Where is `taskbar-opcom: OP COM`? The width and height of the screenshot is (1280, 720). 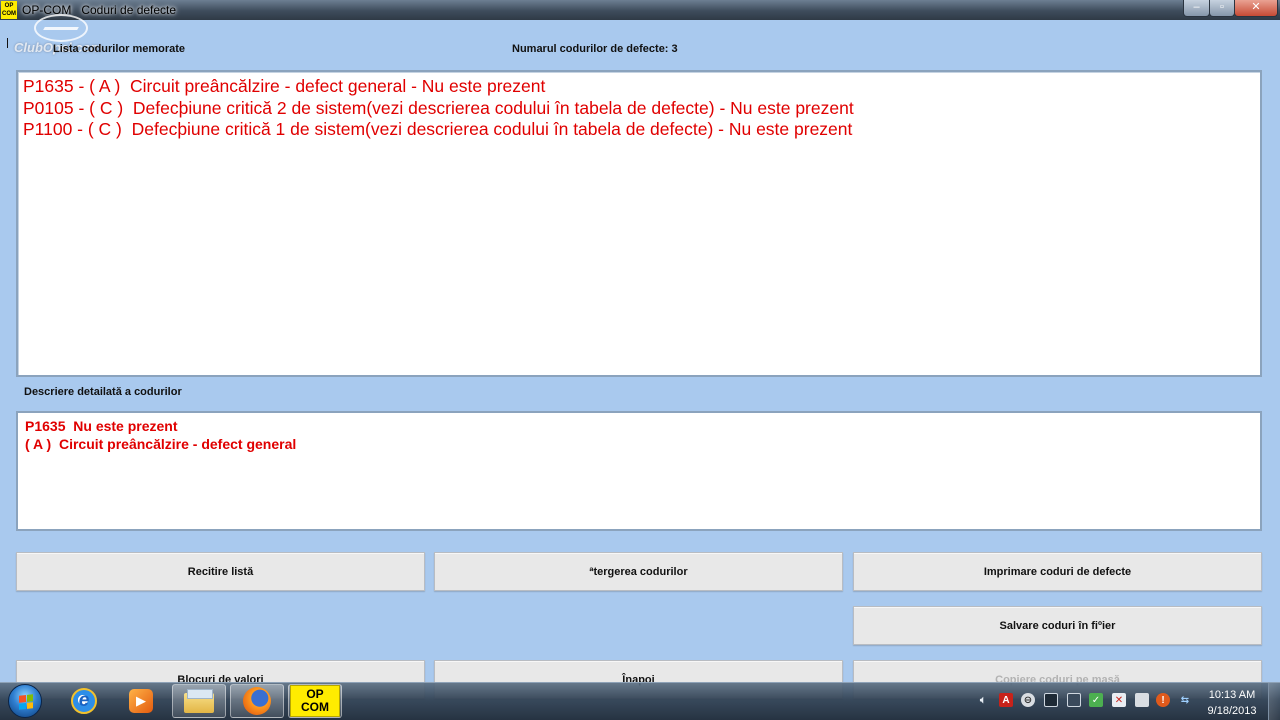
taskbar-opcom: OP COM is located at coordinates (315, 701).